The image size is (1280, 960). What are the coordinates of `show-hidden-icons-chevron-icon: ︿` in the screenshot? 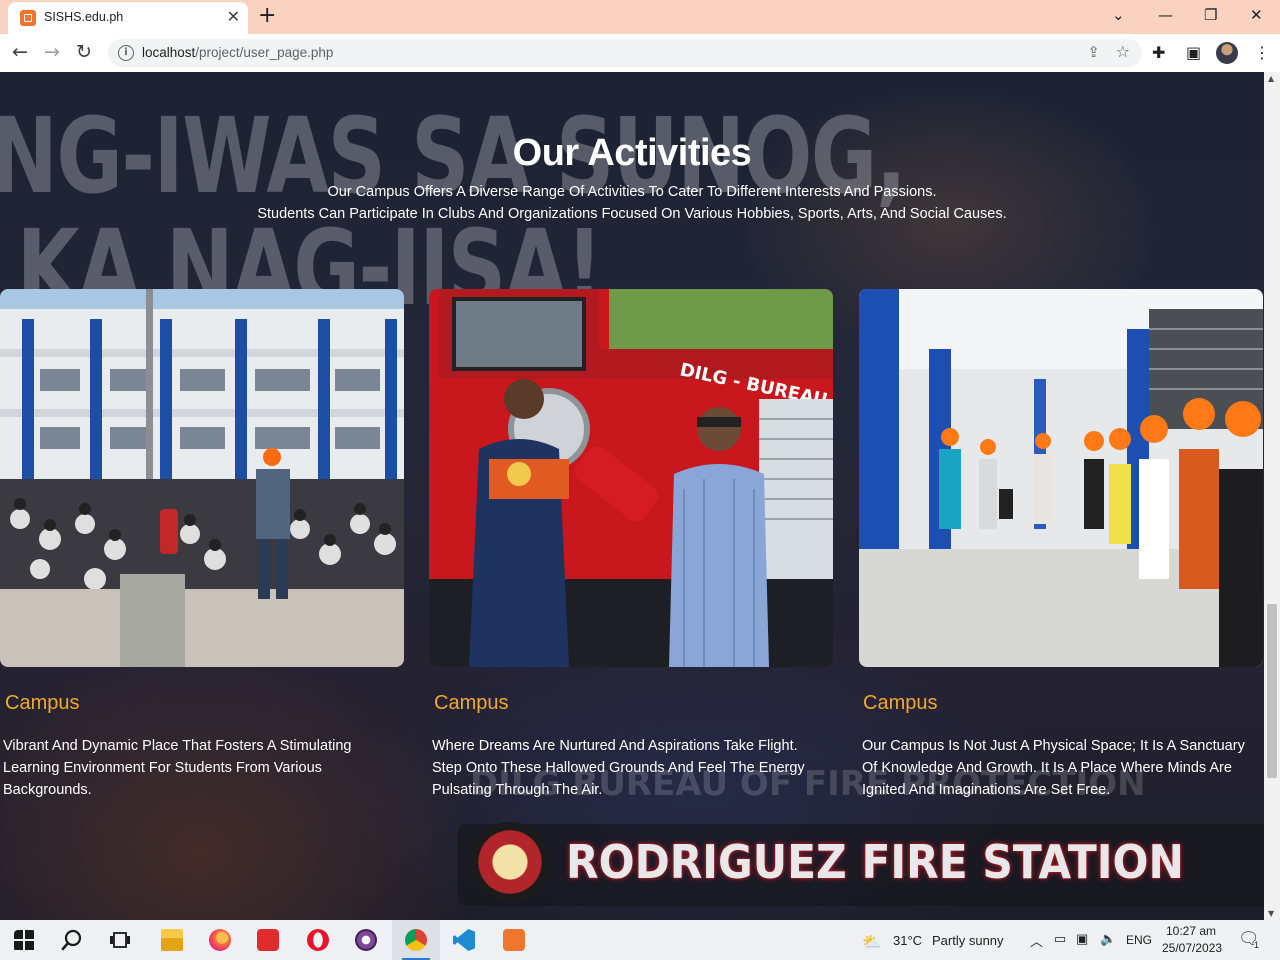 It's located at (1036, 940).